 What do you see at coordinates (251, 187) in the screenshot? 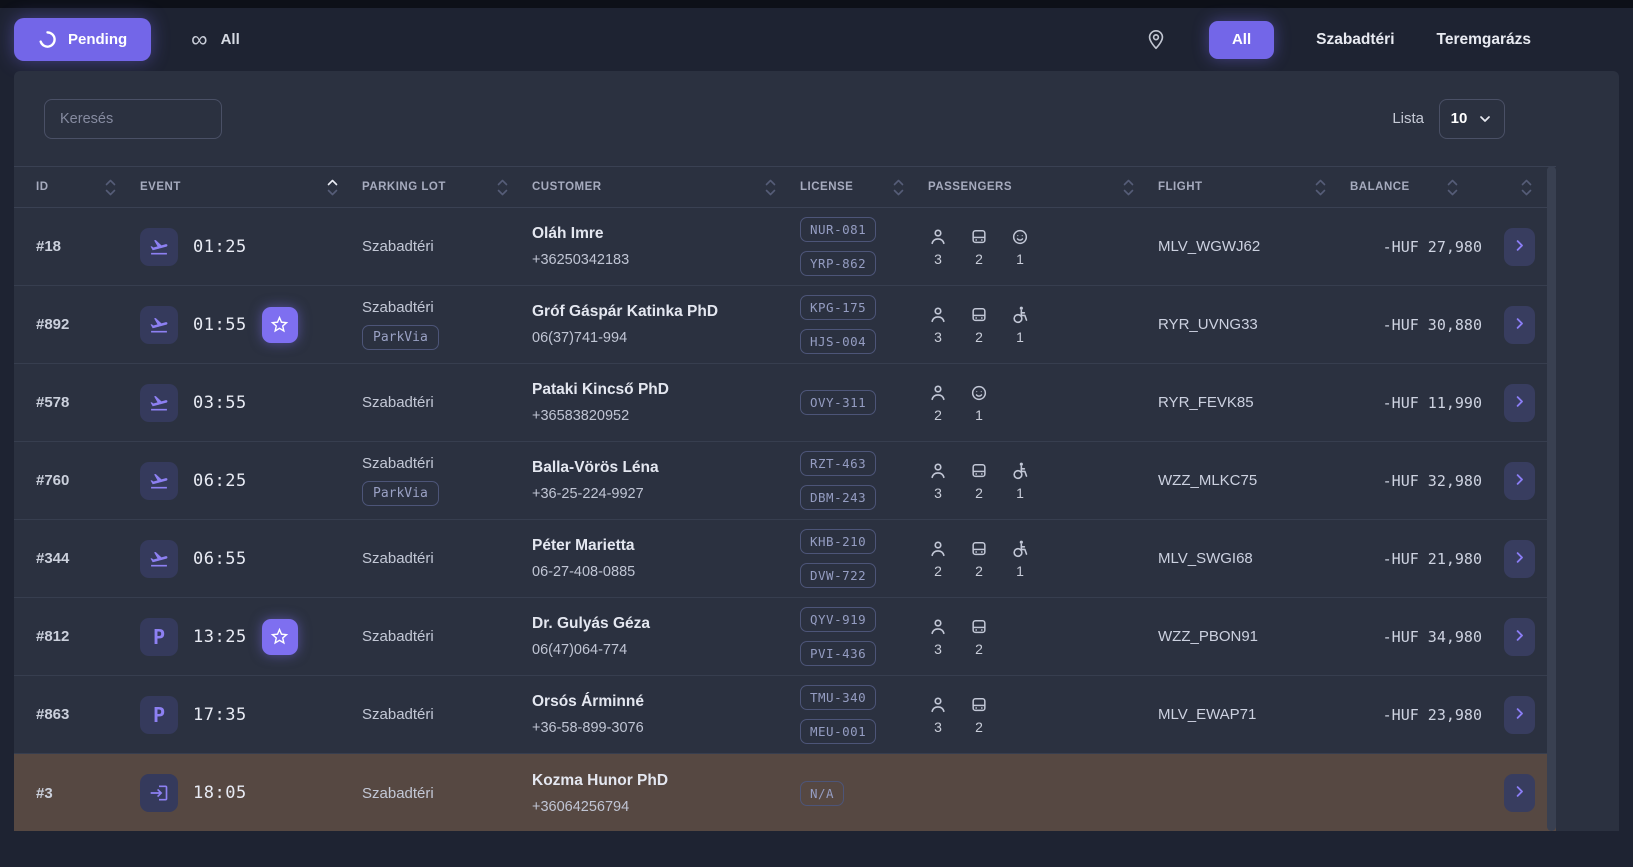
I see `column-header-event: EVENT` at bounding box center [251, 187].